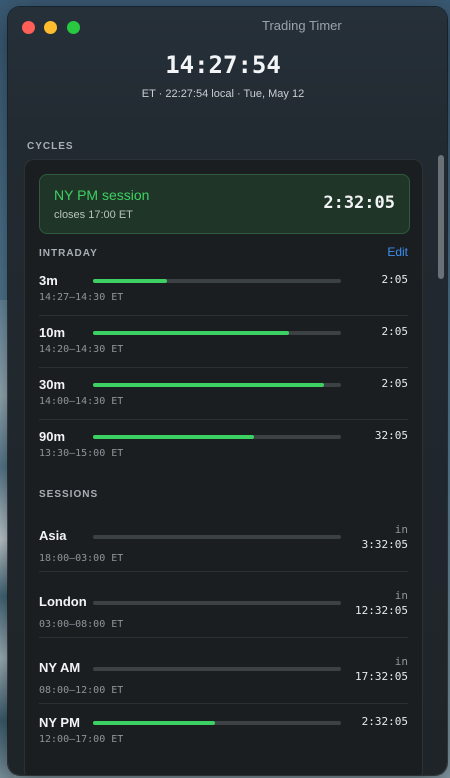  I want to click on session-countdown-value: 12:32:05, so click(381, 610).